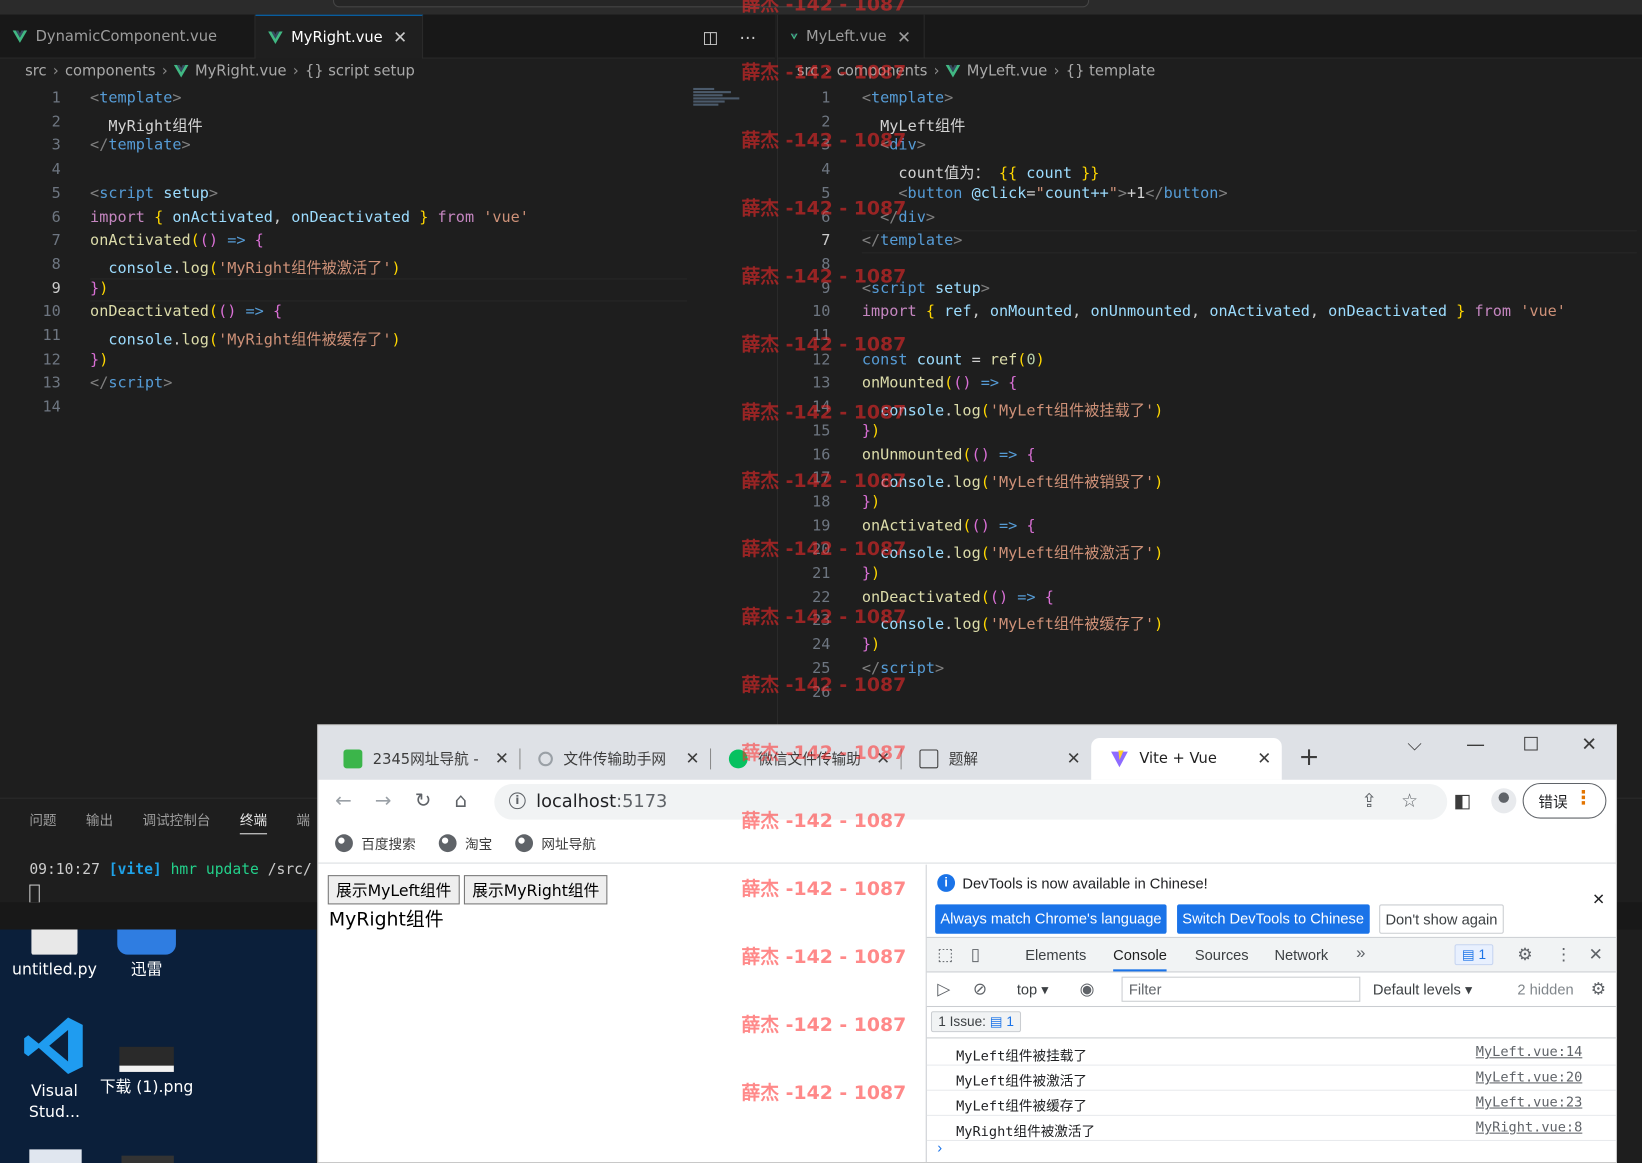 The height and width of the screenshot is (1163, 1642). I want to click on forward-icon: →, so click(383, 800).